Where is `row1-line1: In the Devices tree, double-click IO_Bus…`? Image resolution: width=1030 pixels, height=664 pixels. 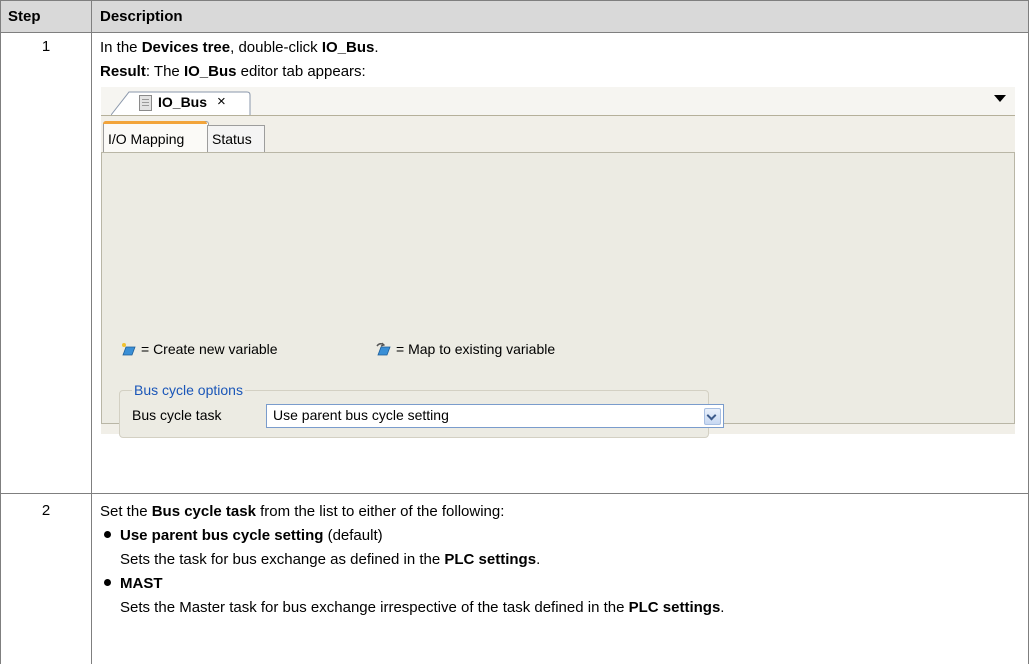 row1-line1: In the Devices tree, double-click IO_Bus… is located at coordinates (239, 47).